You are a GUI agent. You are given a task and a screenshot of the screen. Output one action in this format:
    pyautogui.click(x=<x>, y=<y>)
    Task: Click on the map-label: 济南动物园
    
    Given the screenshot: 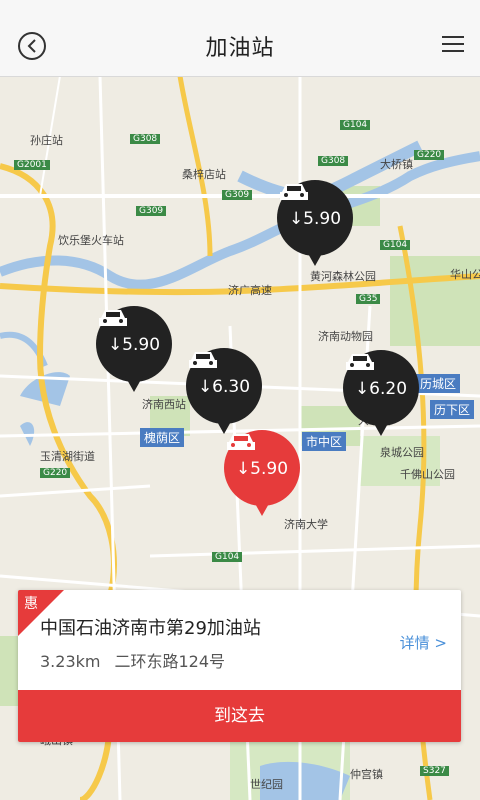 What is the action you would take?
    pyautogui.click(x=345, y=336)
    